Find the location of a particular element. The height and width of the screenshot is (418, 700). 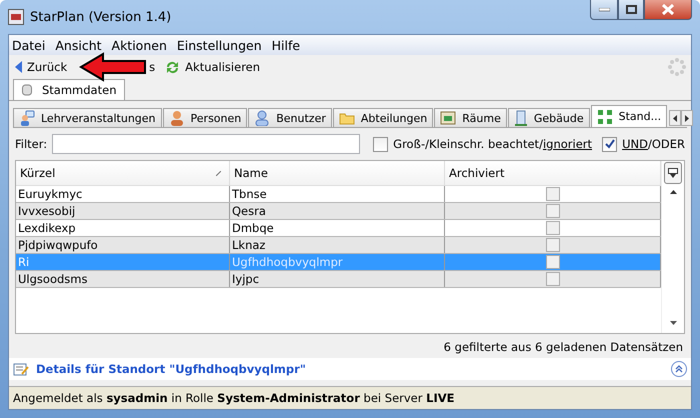

forward-button: s is located at coordinates (152, 67).